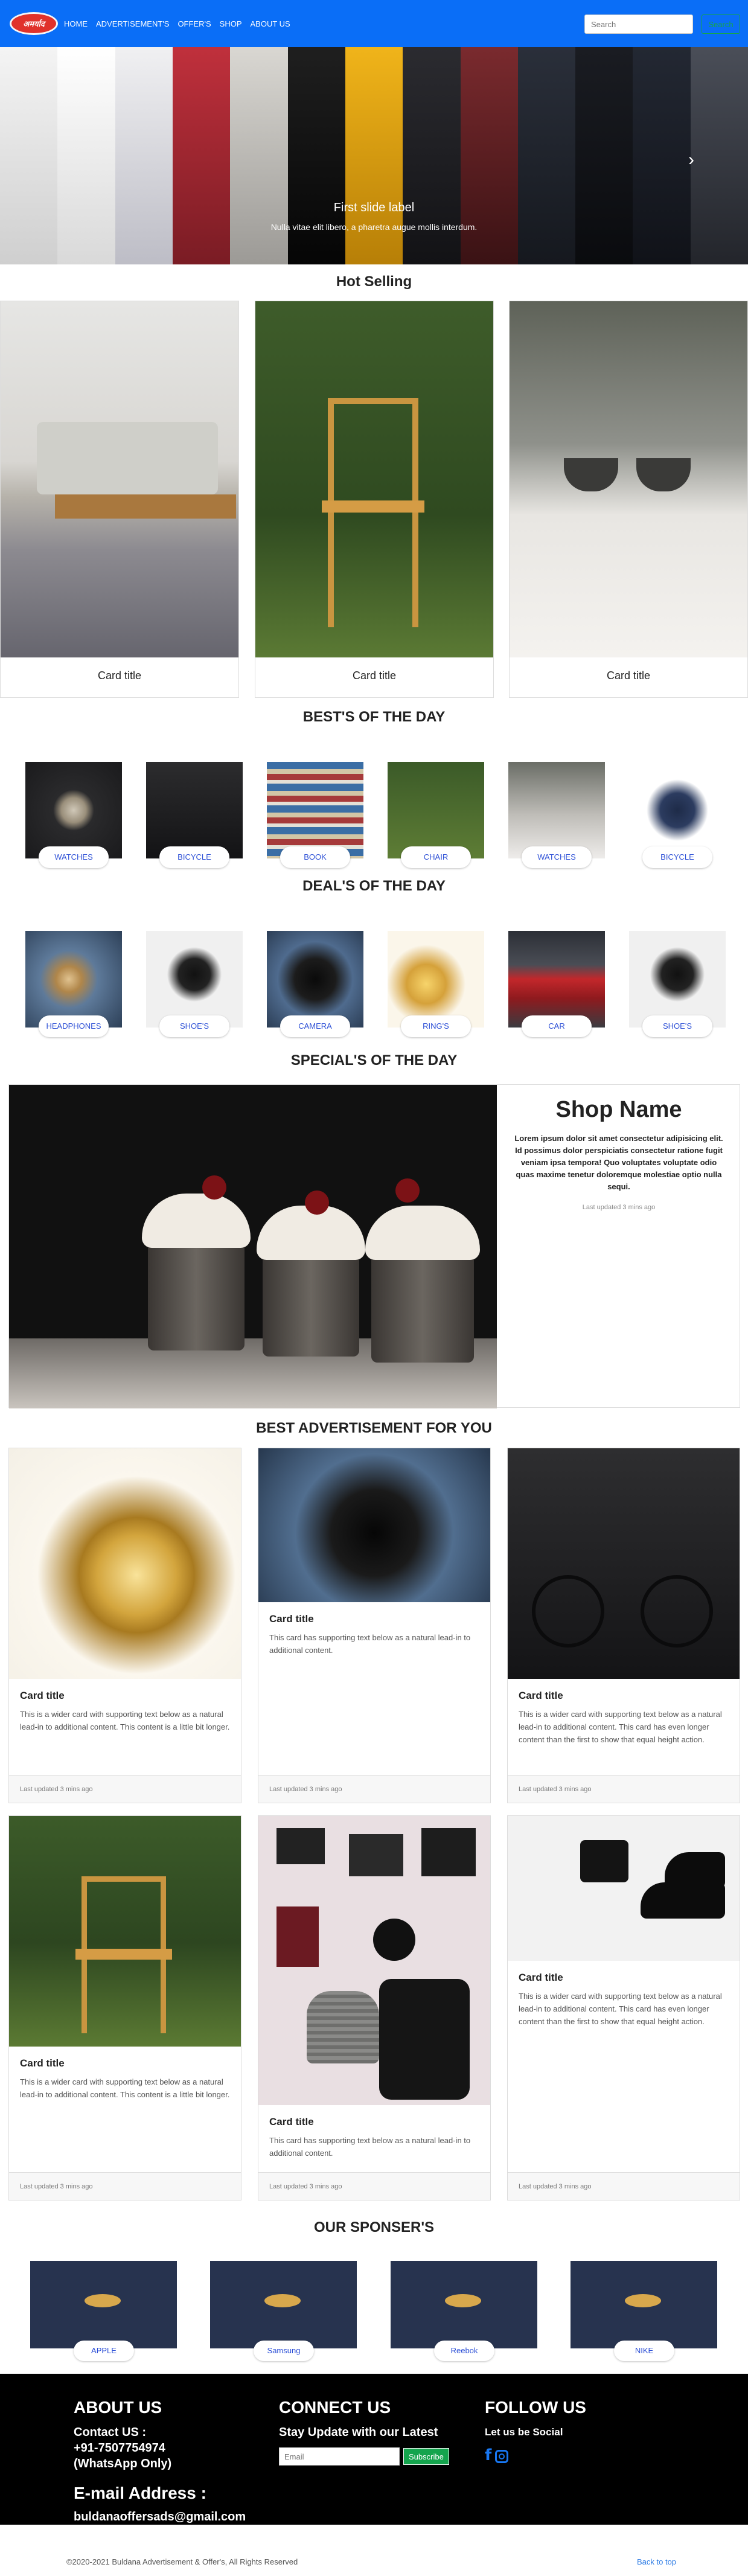 The height and width of the screenshot is (2576, 748). What do you see at coordinates (628, 676) in the screenshot?
I see `card-title: Card title` at bounding box center [628, 676].